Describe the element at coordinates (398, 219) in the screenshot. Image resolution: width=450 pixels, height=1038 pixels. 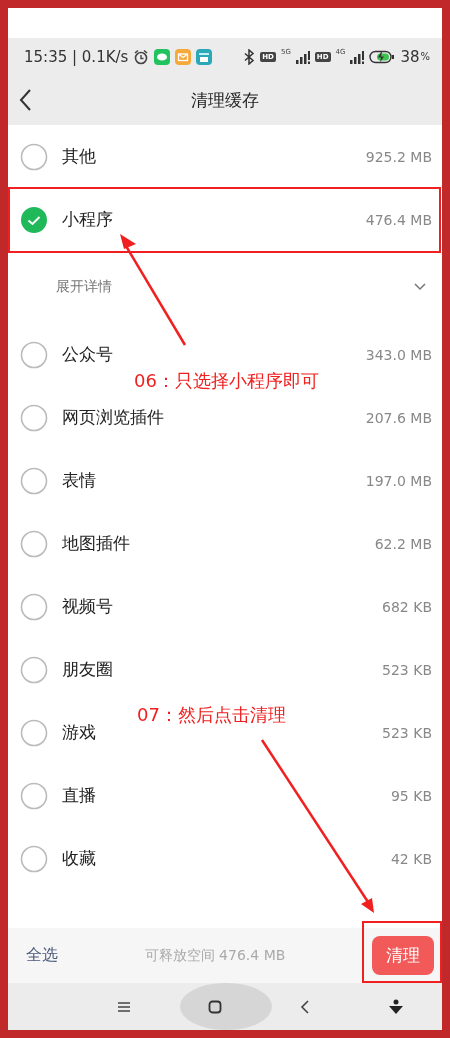
I see `item-size: 476.4 MB` at that location.